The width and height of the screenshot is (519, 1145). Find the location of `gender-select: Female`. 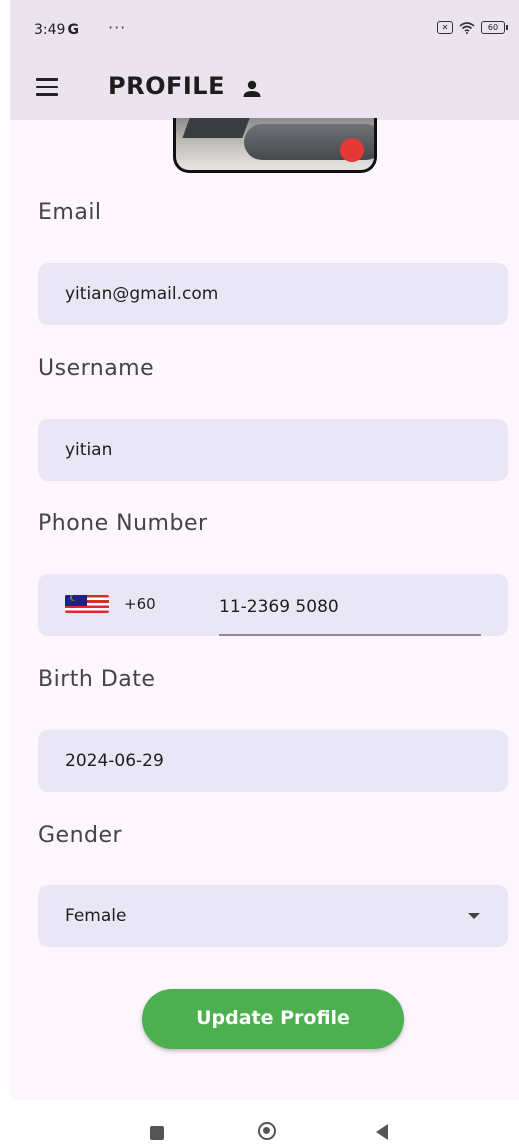

gender-select: Female is located at coordinates (273, 916).